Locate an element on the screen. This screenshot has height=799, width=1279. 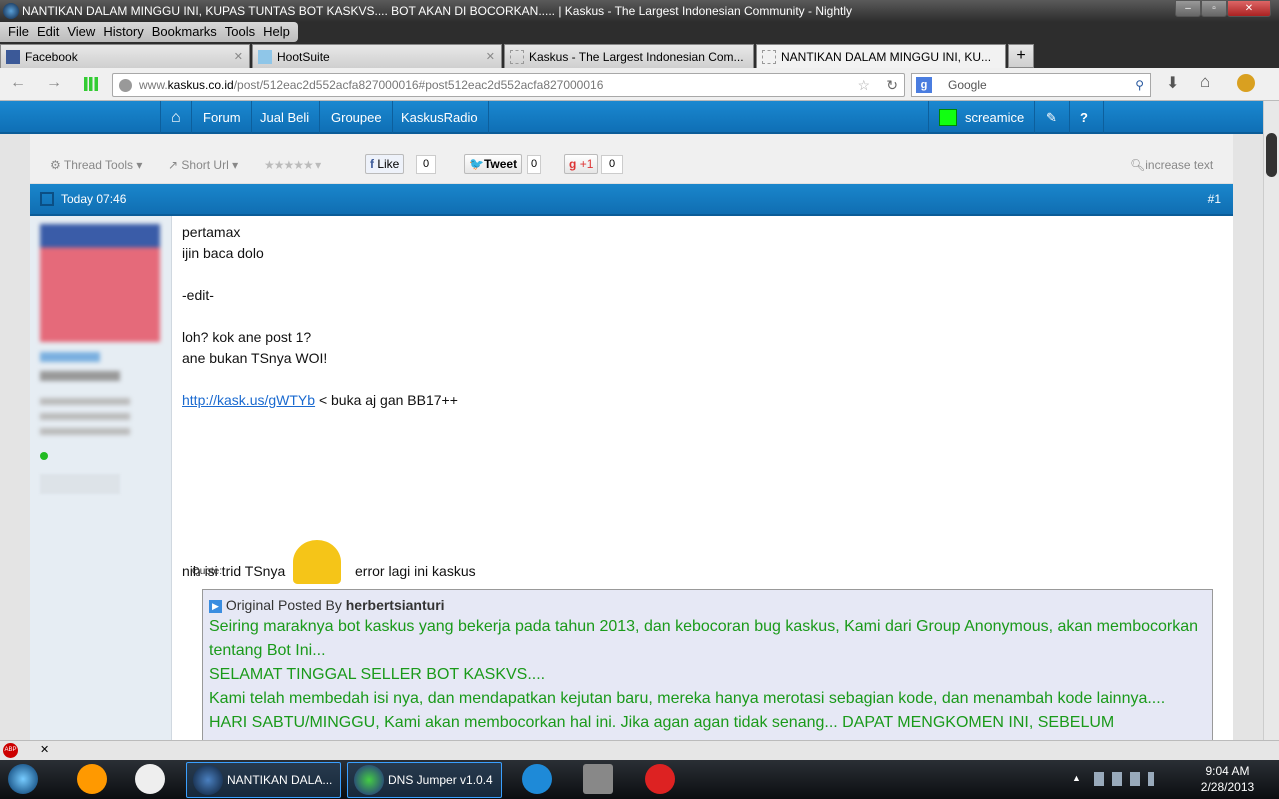
search-placeholder: Google is located at coordinates (967, 85).